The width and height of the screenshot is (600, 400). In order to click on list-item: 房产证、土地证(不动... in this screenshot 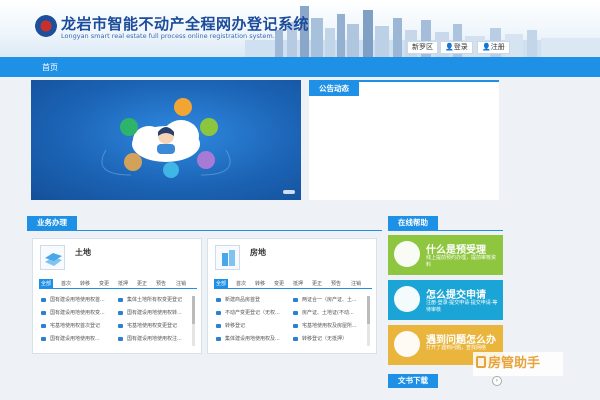, I will do `click(323, 313)`.